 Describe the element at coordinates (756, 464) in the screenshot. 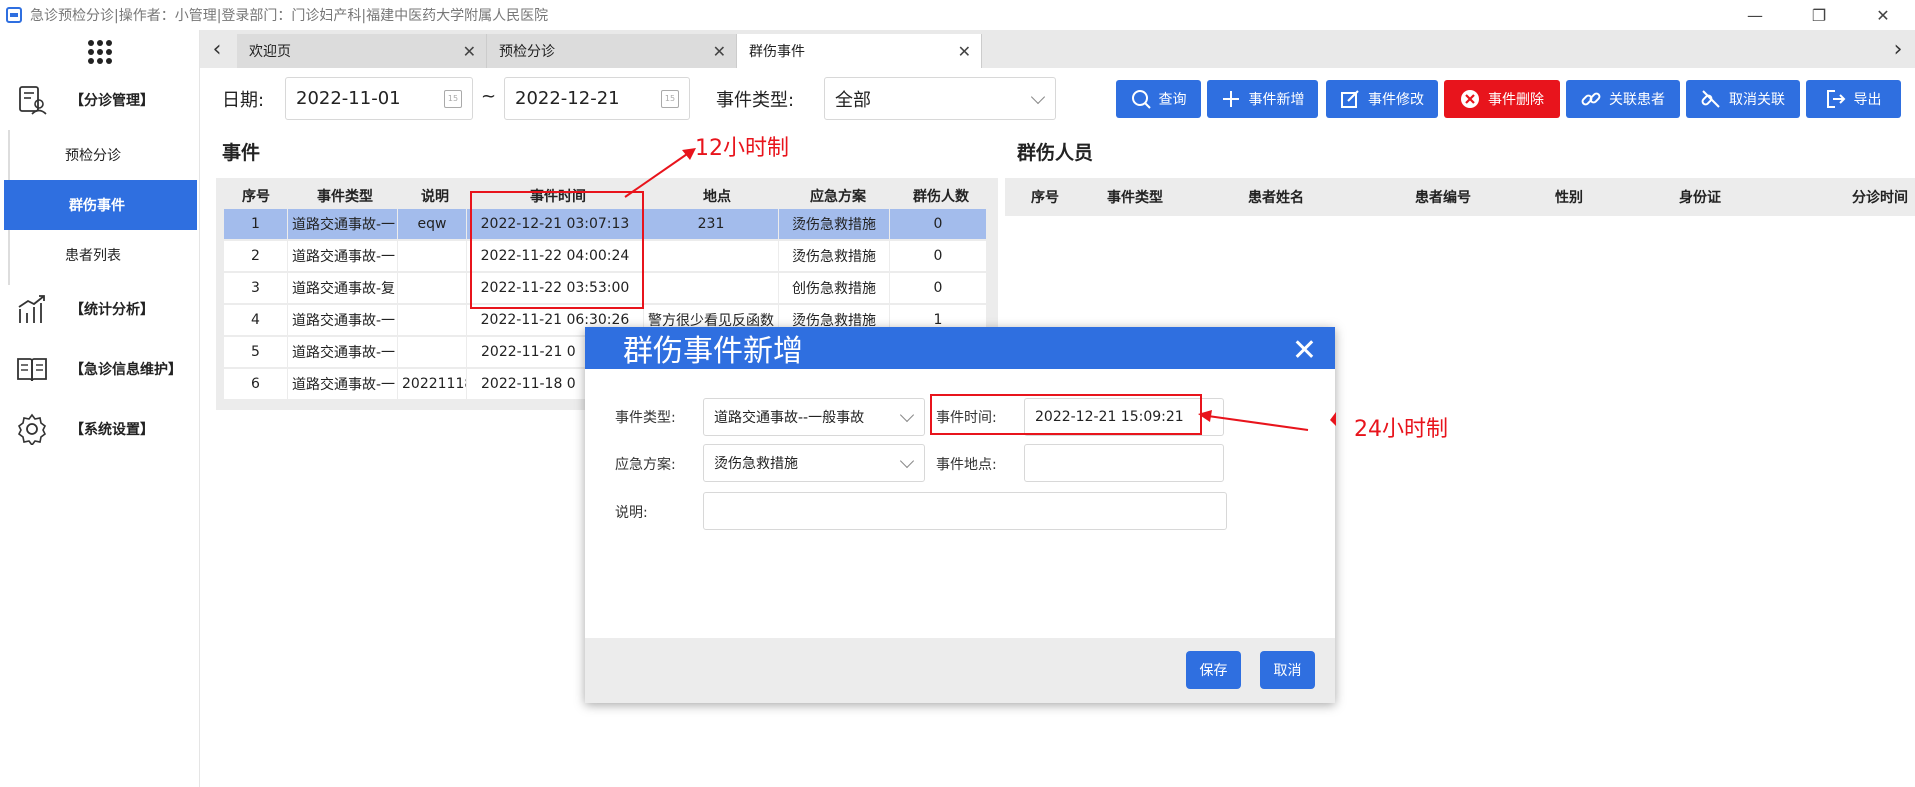

I see `plan-field-value: 烫伤急救措施` at that location.